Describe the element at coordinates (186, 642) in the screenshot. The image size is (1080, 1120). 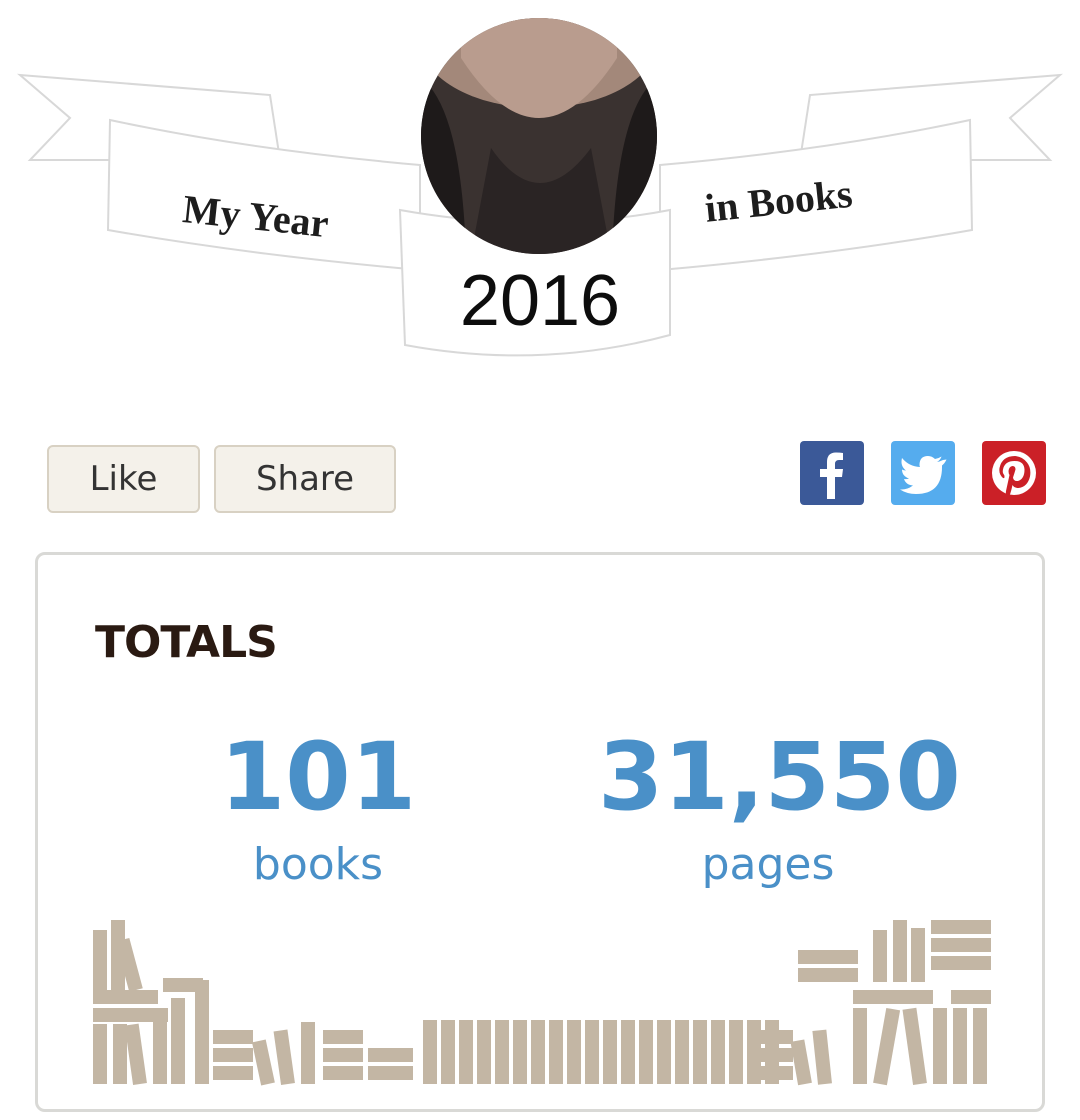
I see `totals-heading: TOTALS` at that location.